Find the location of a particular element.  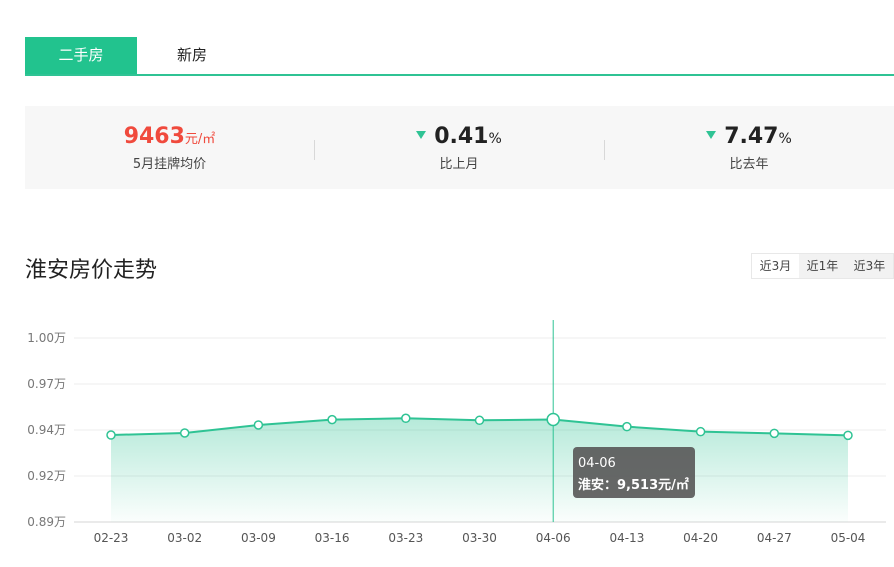

average-price-label: 5月挂牌均价 is located at coordinates (169, 164).